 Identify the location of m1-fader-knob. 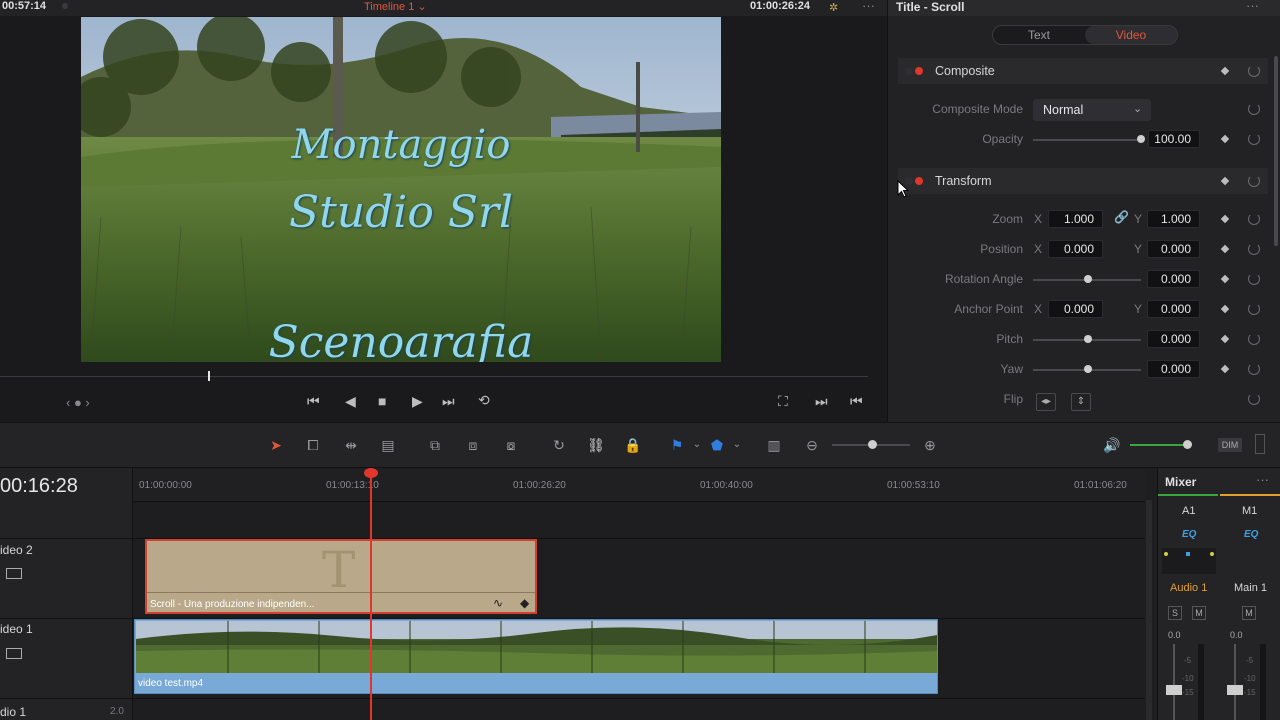
(1235, 690).